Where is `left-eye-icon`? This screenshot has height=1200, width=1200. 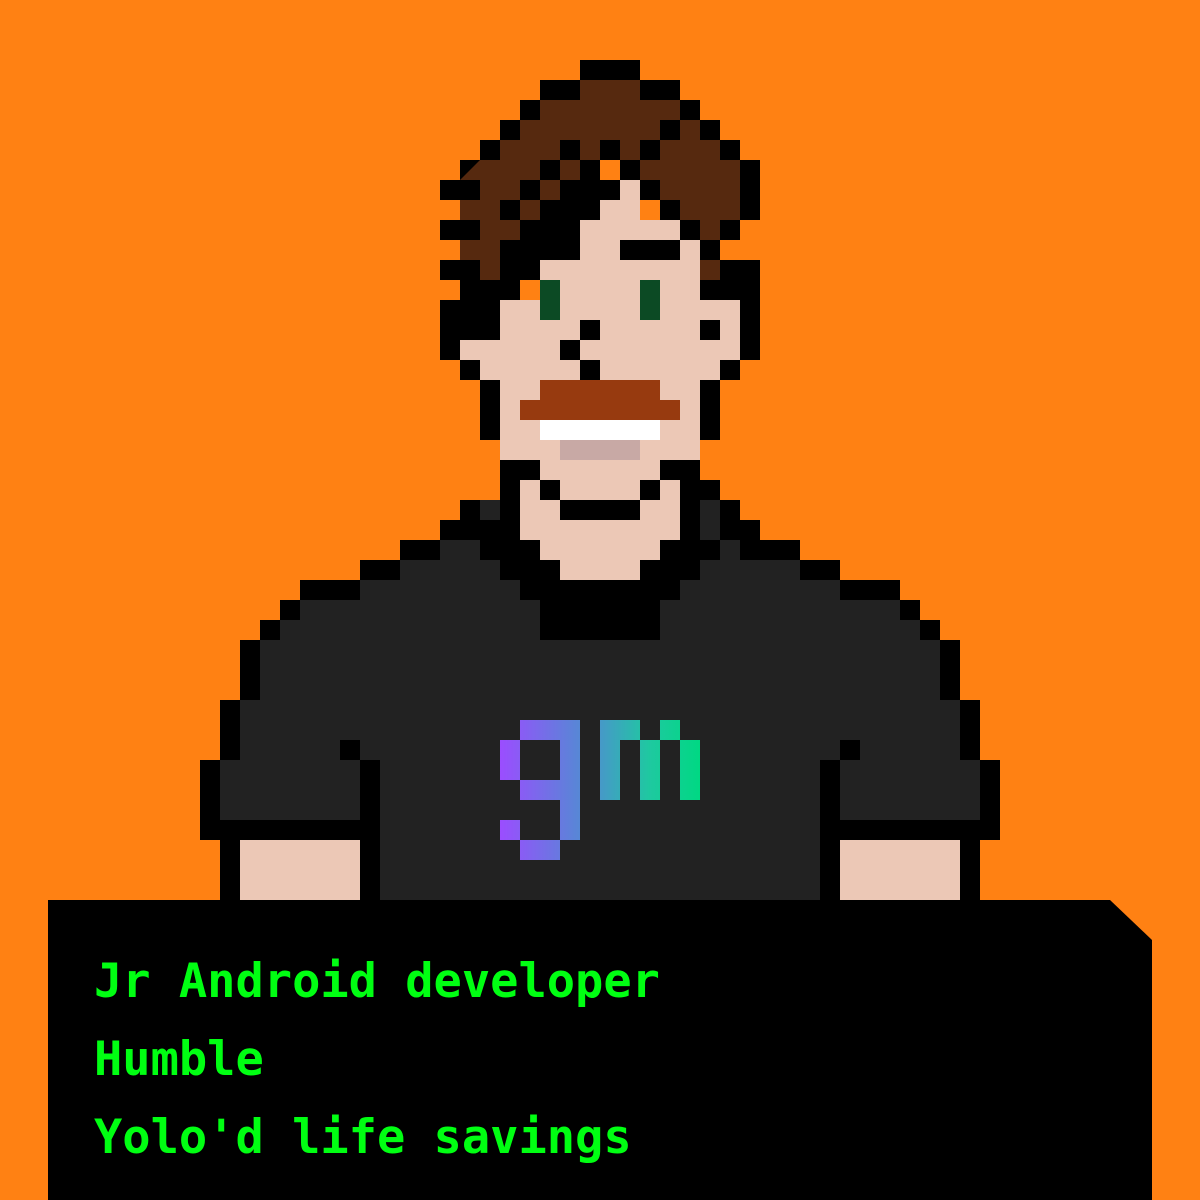
left-eye-icon is located at coordinates (550, 300).